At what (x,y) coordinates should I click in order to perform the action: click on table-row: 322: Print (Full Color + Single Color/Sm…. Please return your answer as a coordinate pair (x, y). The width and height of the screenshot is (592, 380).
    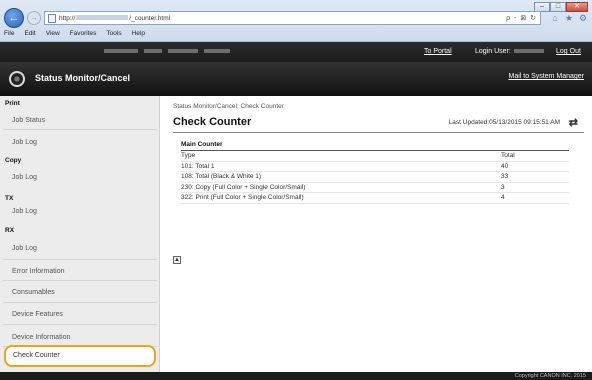
    Looking at the image, I should click on (375, 198).